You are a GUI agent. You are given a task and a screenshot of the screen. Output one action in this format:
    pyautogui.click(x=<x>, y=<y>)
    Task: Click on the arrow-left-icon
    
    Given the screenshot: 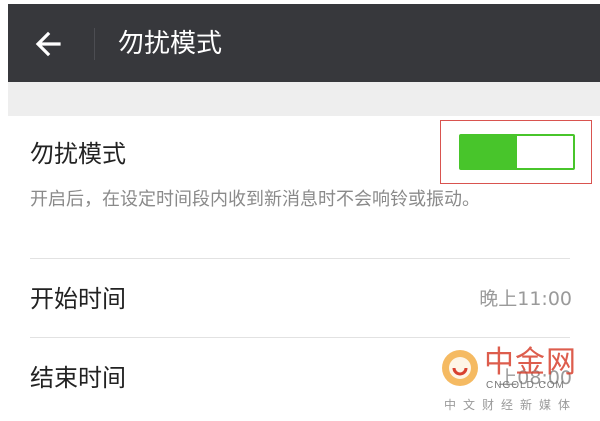 What is the action you would take?
    pyautogui.click(x=48, y=44)
    